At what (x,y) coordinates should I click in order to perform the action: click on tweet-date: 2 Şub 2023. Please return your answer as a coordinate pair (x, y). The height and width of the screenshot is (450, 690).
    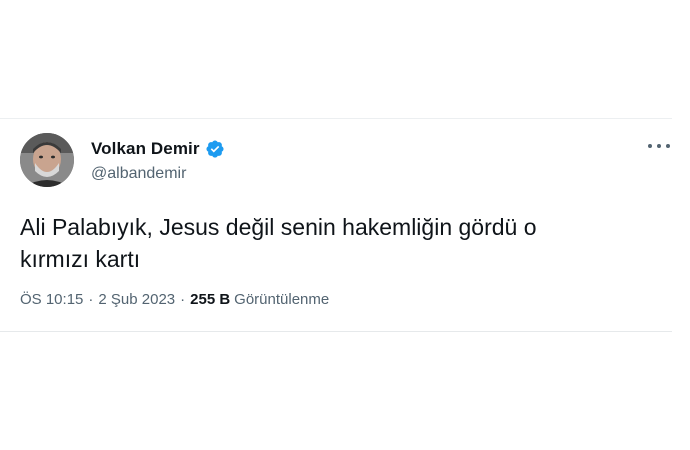
    Looking at the image, I should click on (136, 299).